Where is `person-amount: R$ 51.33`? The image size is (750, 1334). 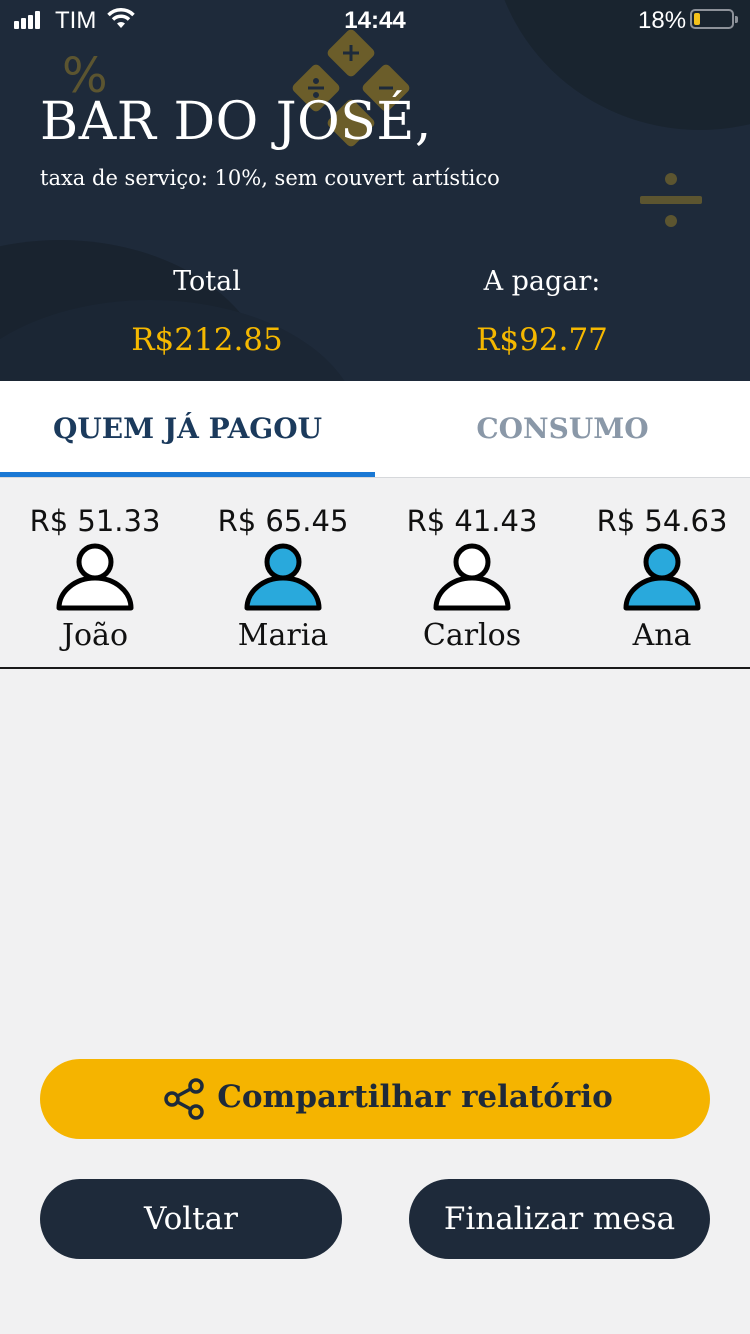 person-amount: R$ 51.33 is located at coordinates (95, 521).